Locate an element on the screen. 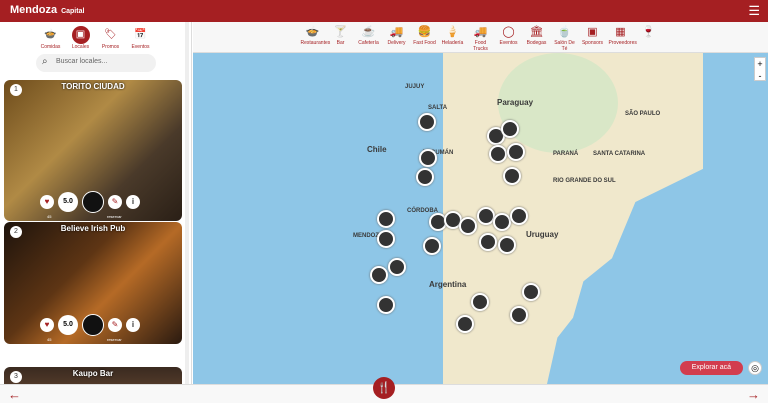 This screenshot has height=403, width=768. tag-icon: 🏷 is located at coordinates (110, 34).